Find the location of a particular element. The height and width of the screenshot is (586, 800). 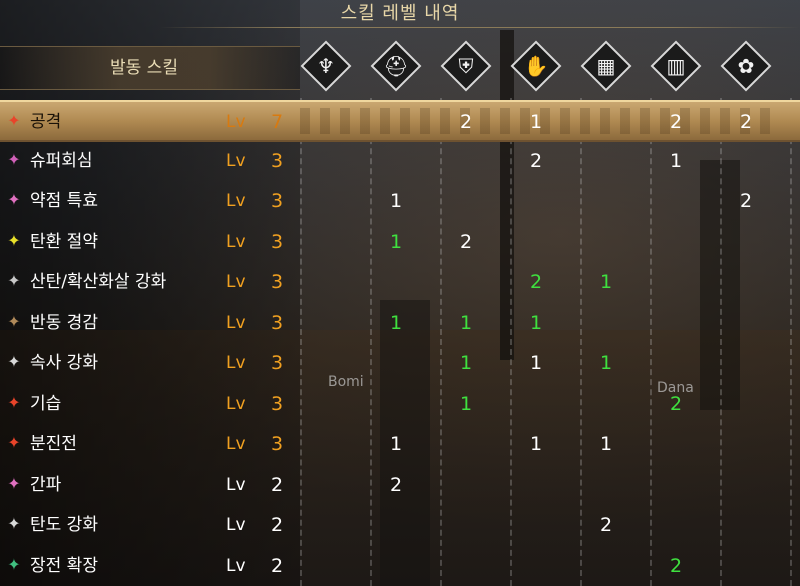

chest-armor-icon: ⛨ is located at coordinates (466, 66).